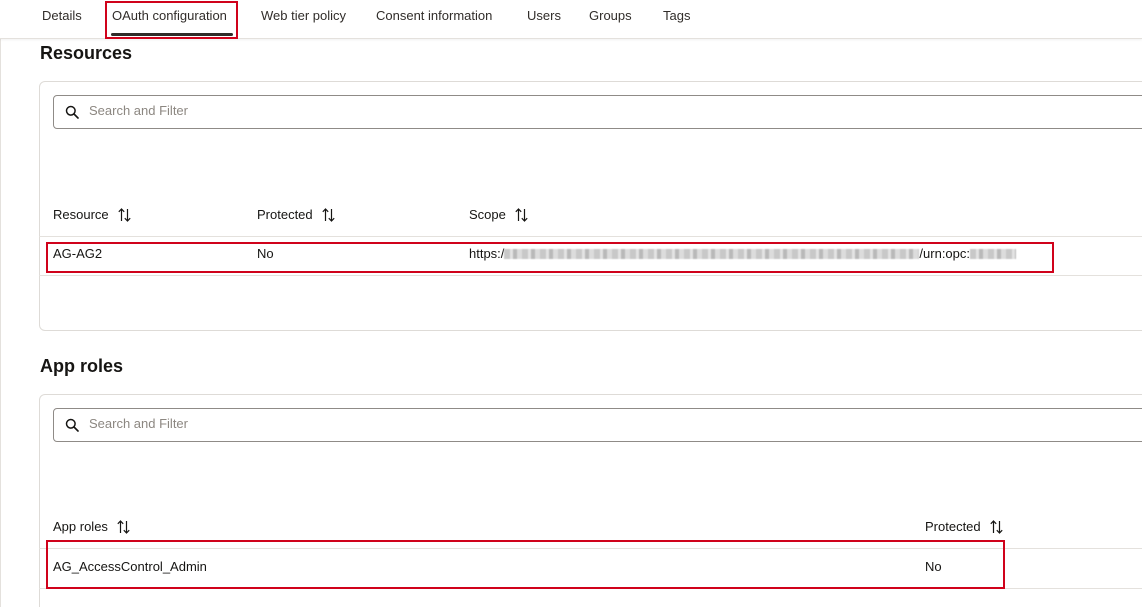 The width and height of the screenshot is (1142, 607). Describe the element at coordinates (80, 526) in the screenshot. I see `column-header-label: App roles` at that location.